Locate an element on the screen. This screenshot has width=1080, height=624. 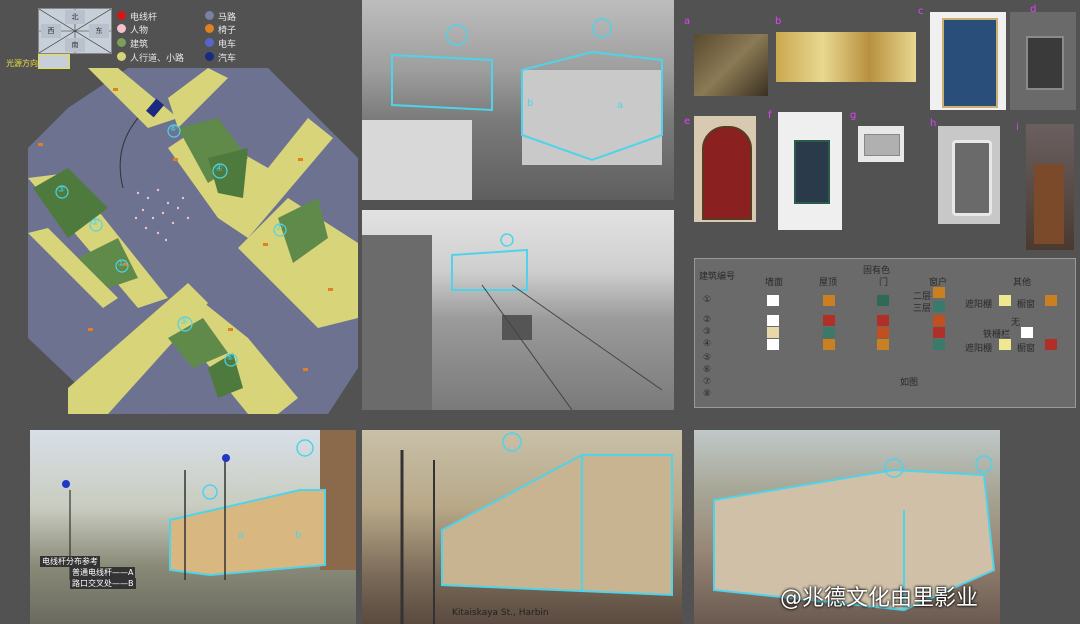
pole-letter-a: a is located at coordinates (241, 535).